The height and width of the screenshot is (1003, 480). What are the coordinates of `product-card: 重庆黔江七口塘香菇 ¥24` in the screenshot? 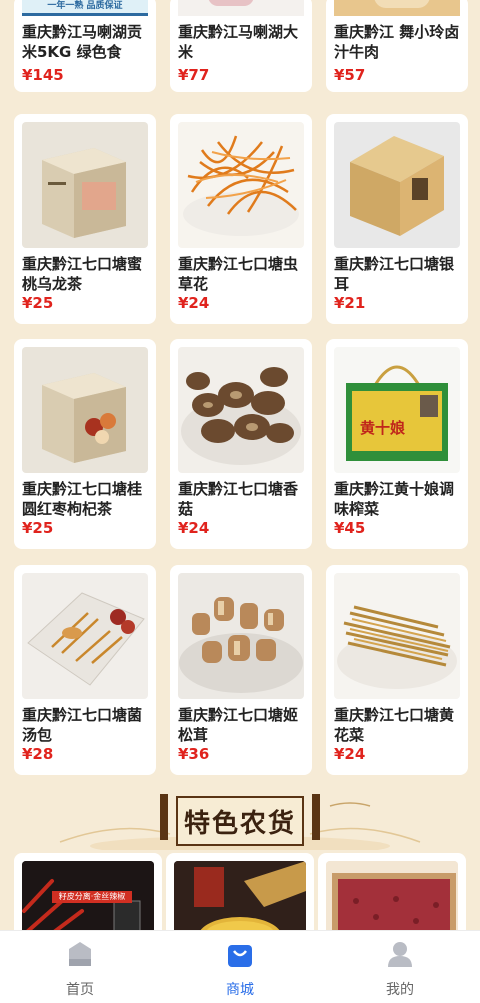 It's located at (241, 444).